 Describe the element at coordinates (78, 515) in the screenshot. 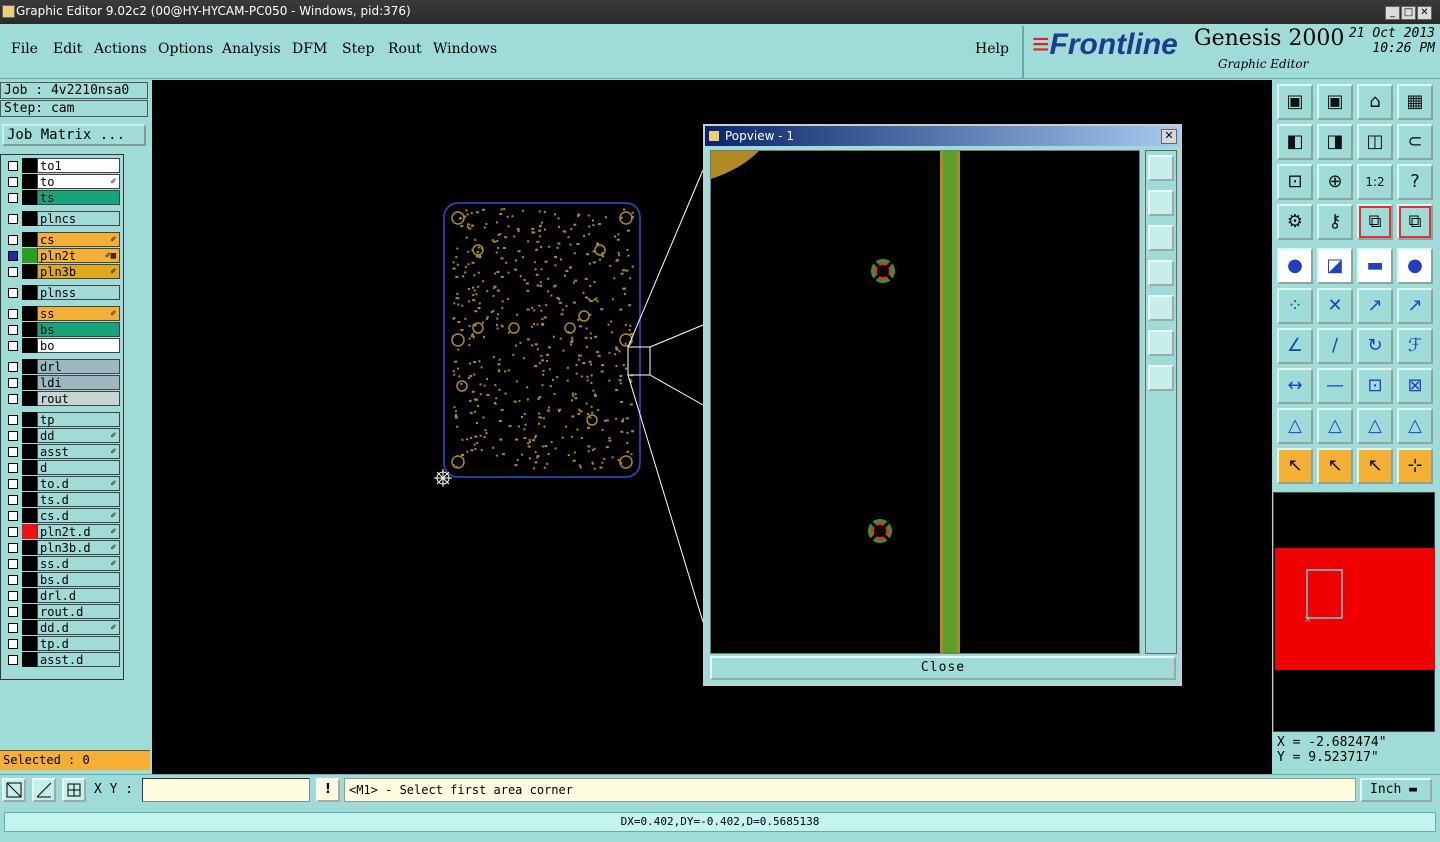

I see `layer-name: cs.d ✐` at that location.